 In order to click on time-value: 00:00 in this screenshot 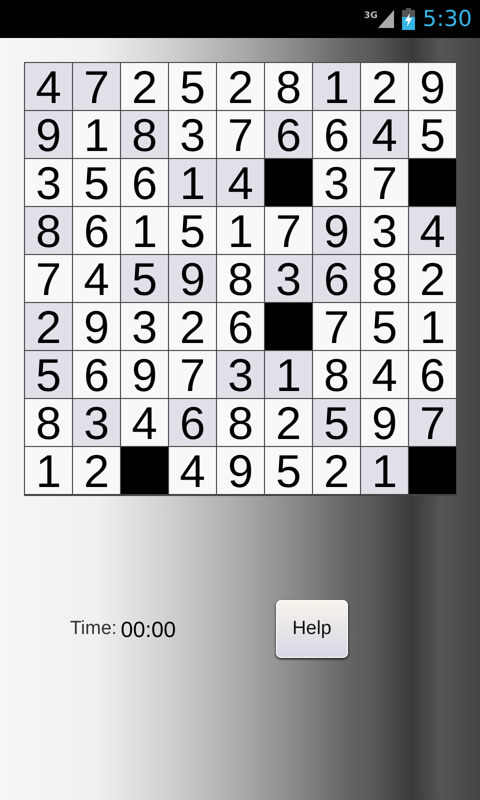, I will do `click(148, 630)`.